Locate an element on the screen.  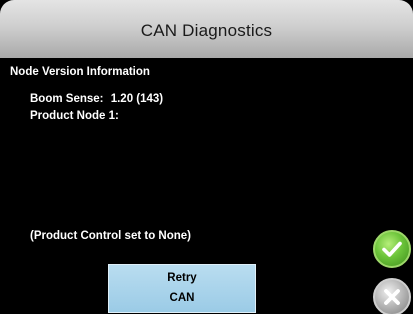
page-title: CAN Diagnostics is located at coordinates (206, 30).